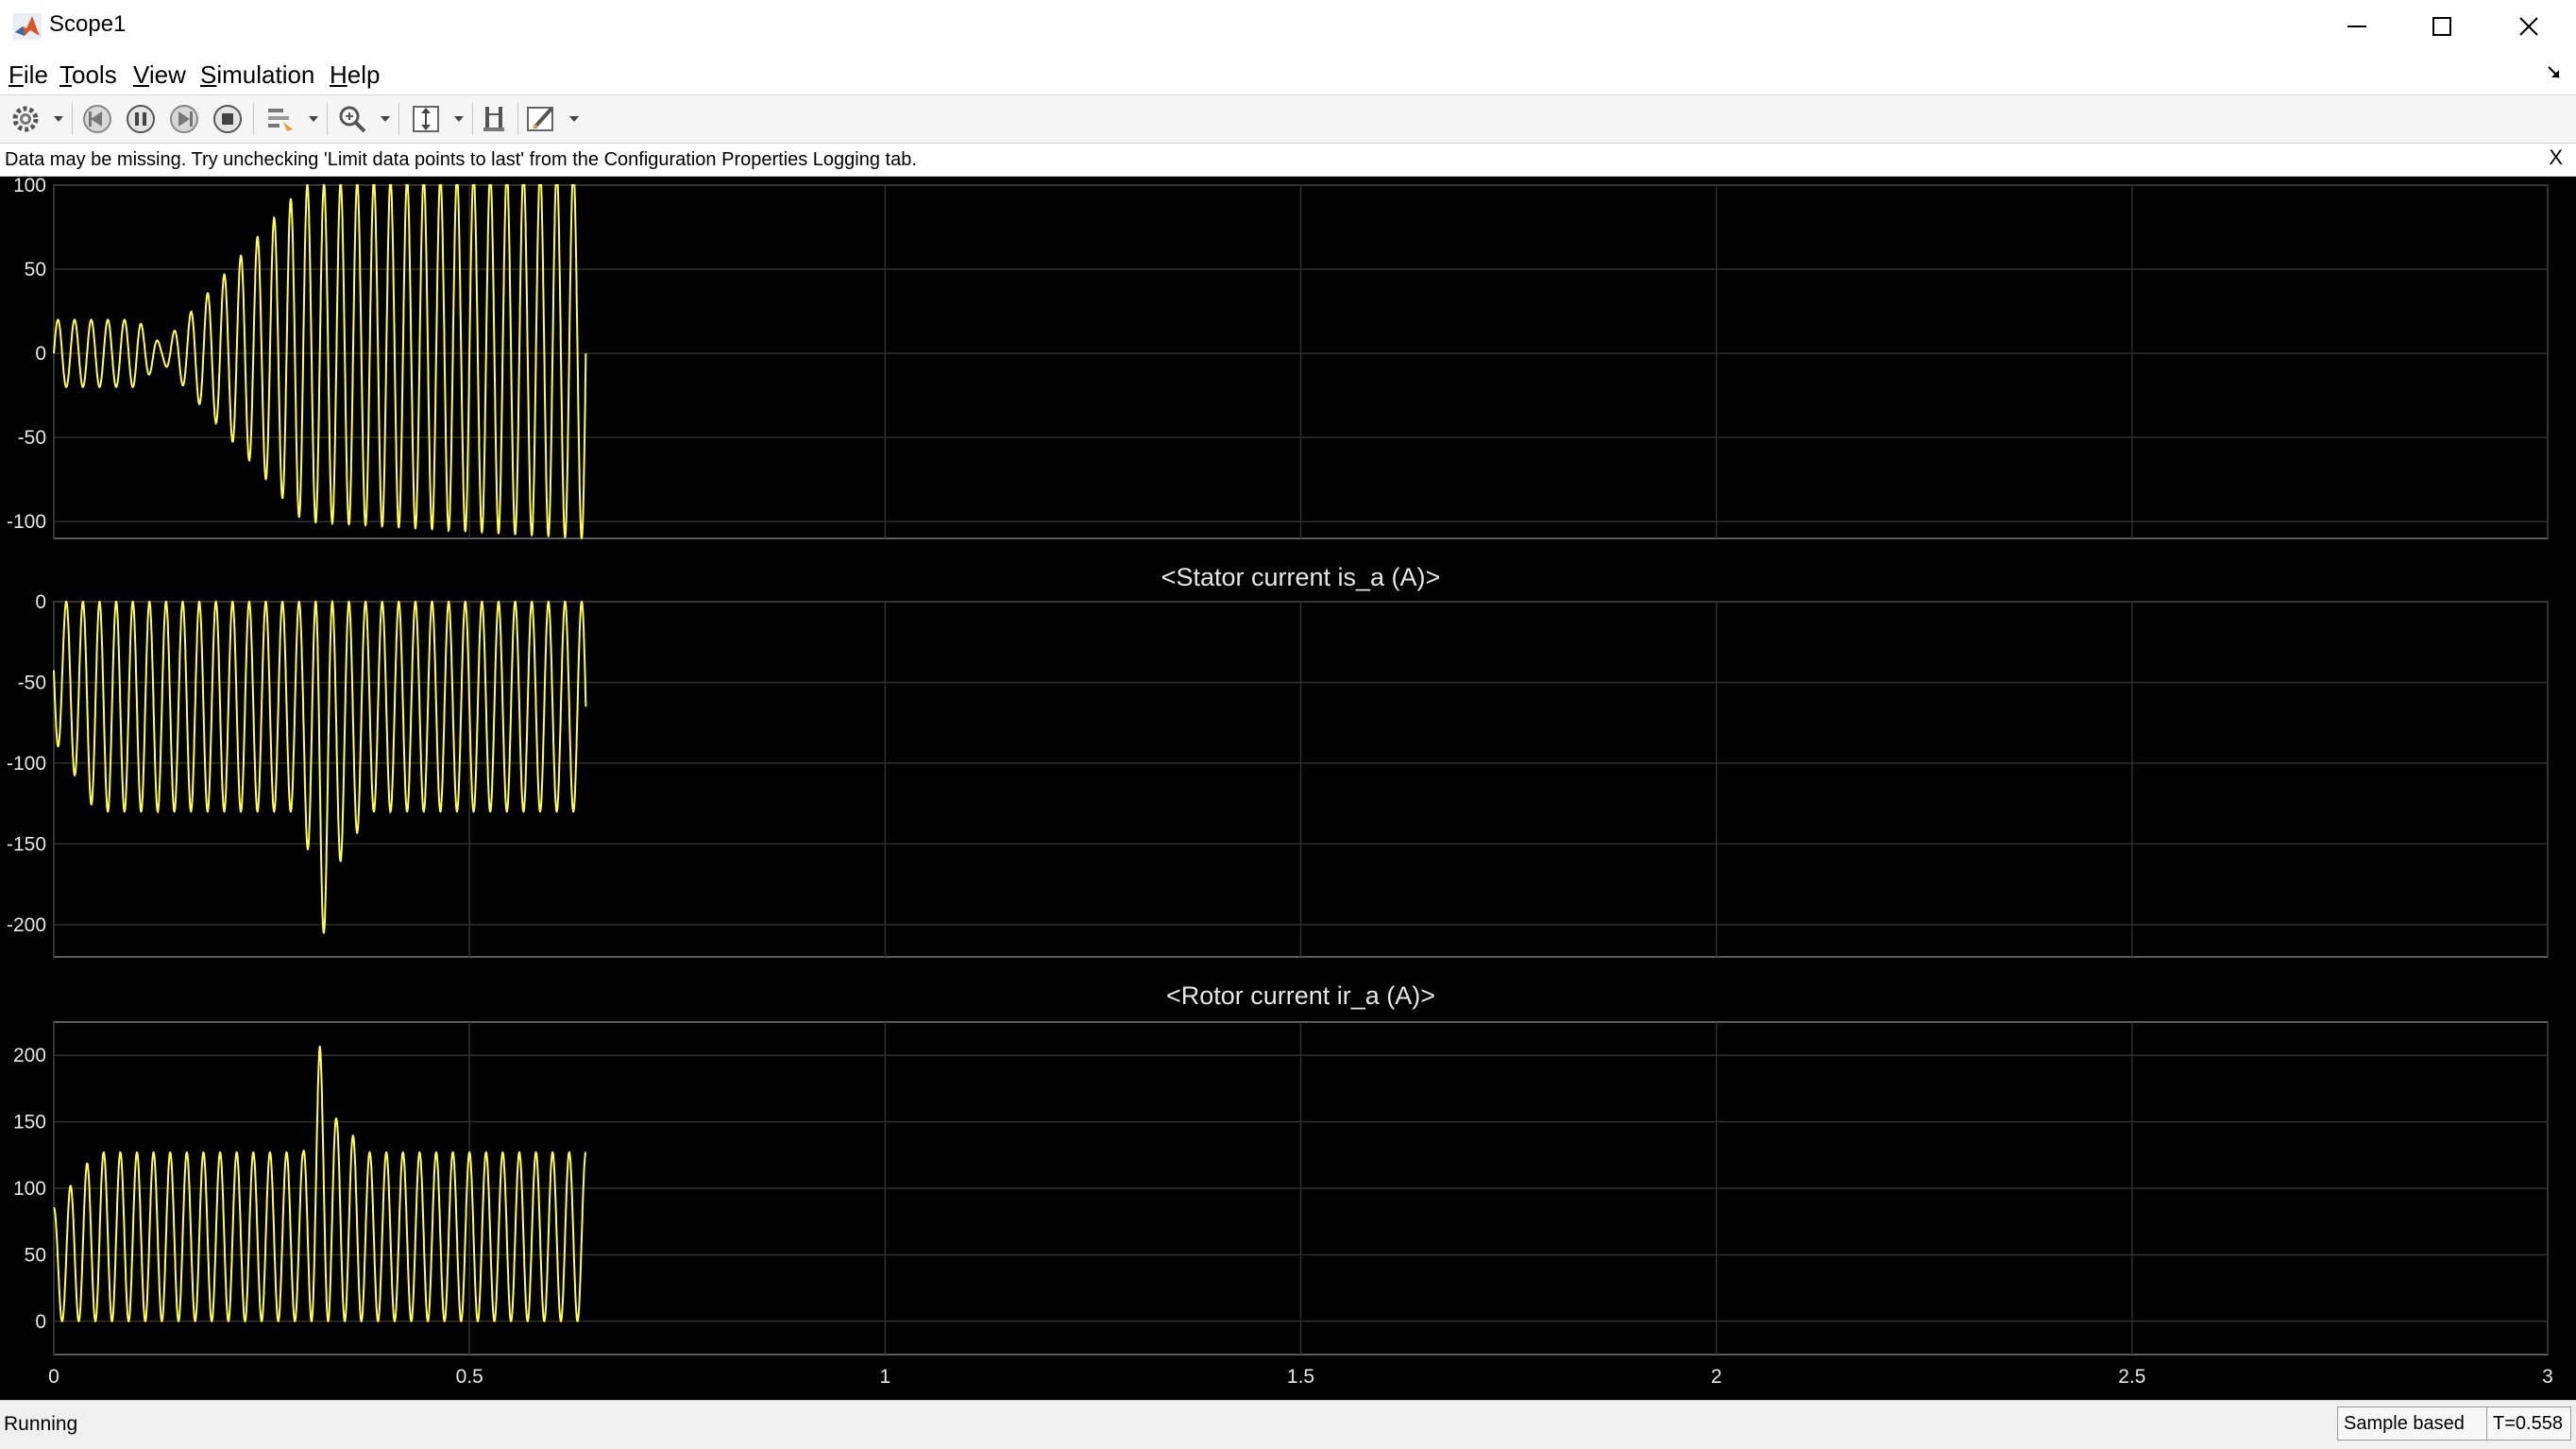 The image size is (2576, 1449). What do you see at coordinates (25, 119) in the screenshot?
I see `gear-icon` at bounding box center [25, 119].